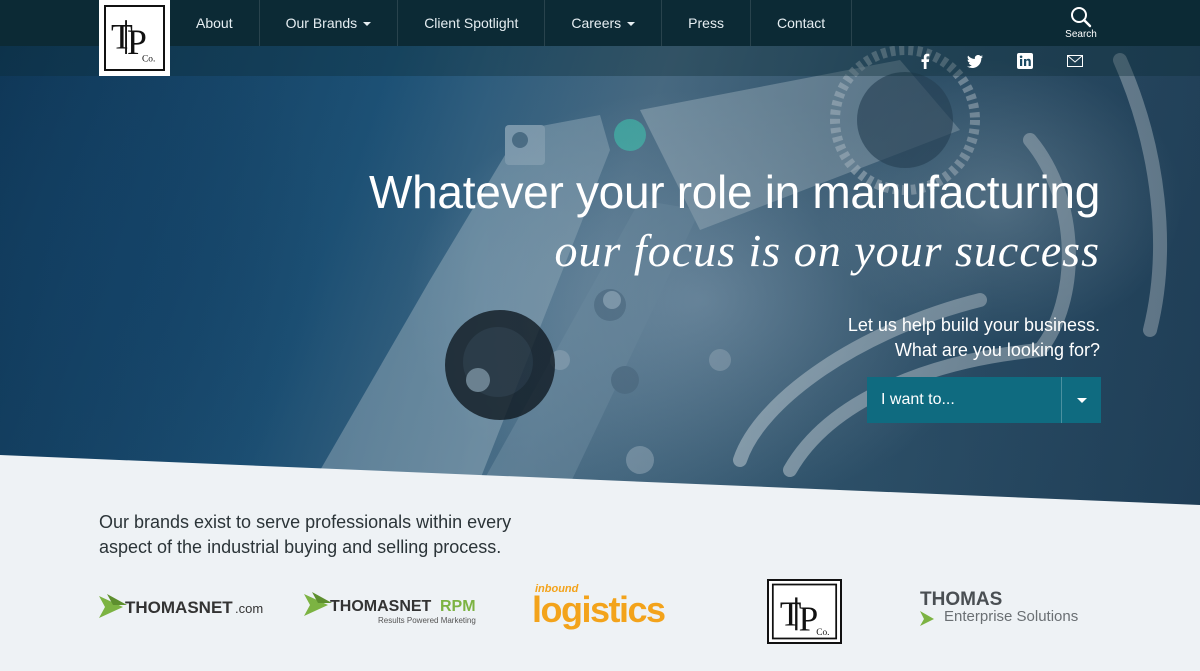  I want to click on thomas-enterprise-logo: THOMAS Enterprise Solutions, so click(999, 607).